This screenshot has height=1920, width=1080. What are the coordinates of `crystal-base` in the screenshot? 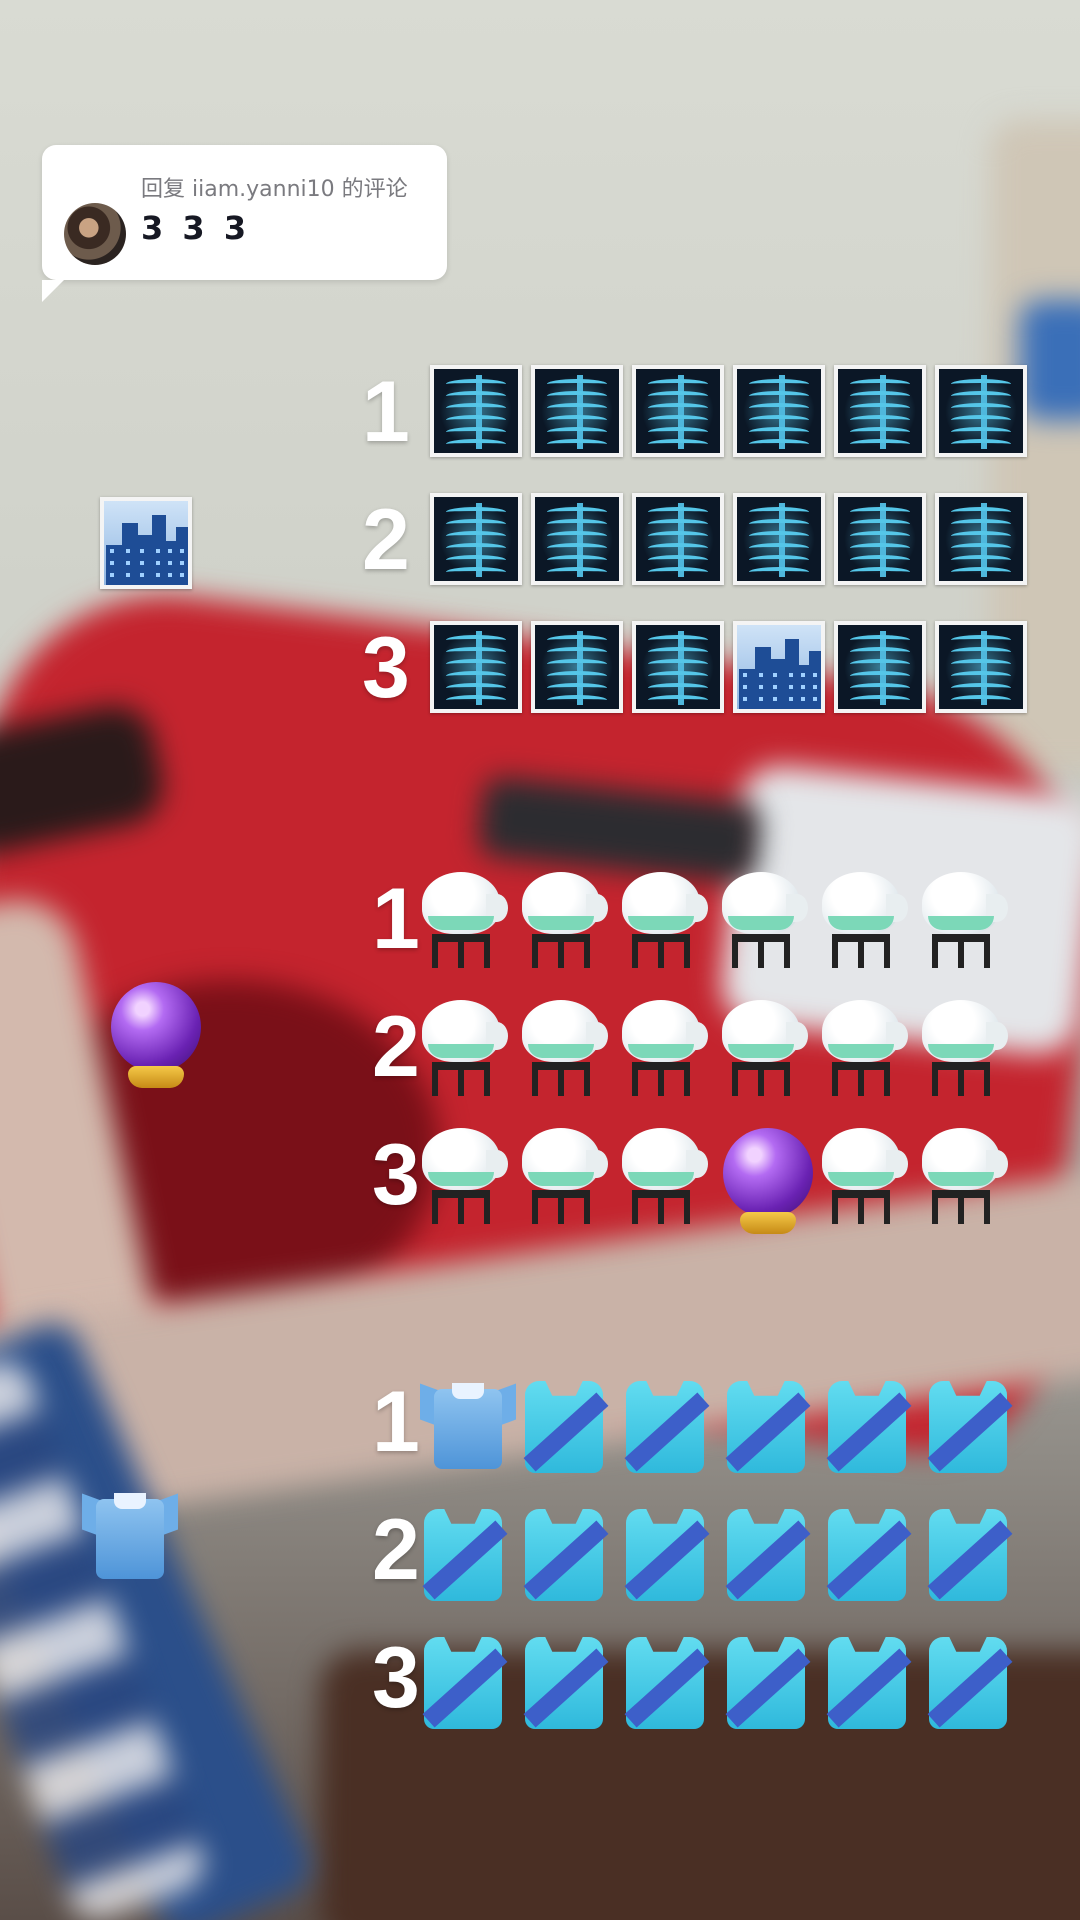 It's located at (768, 1223).